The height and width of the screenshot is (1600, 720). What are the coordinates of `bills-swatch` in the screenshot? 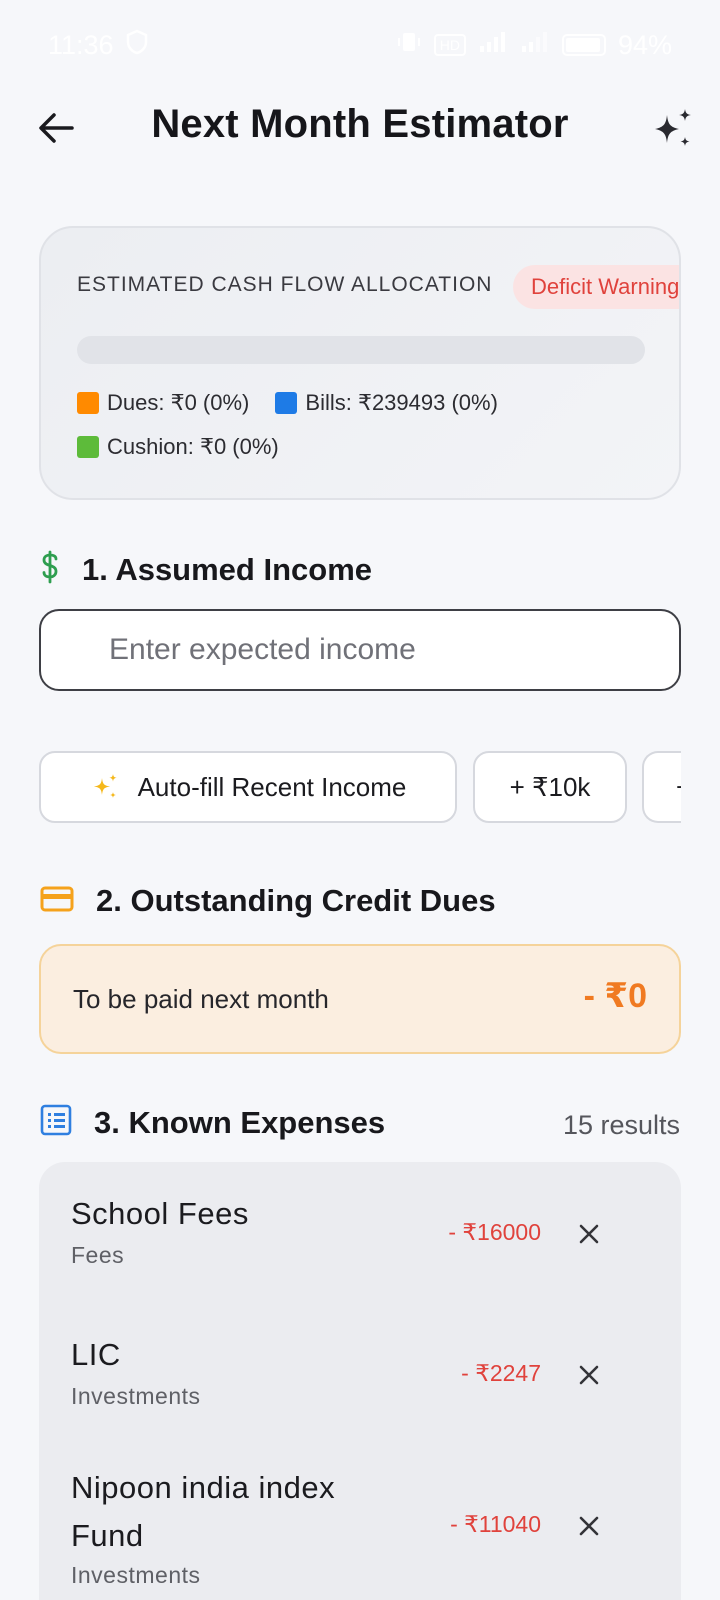 It's located at (286, 403).